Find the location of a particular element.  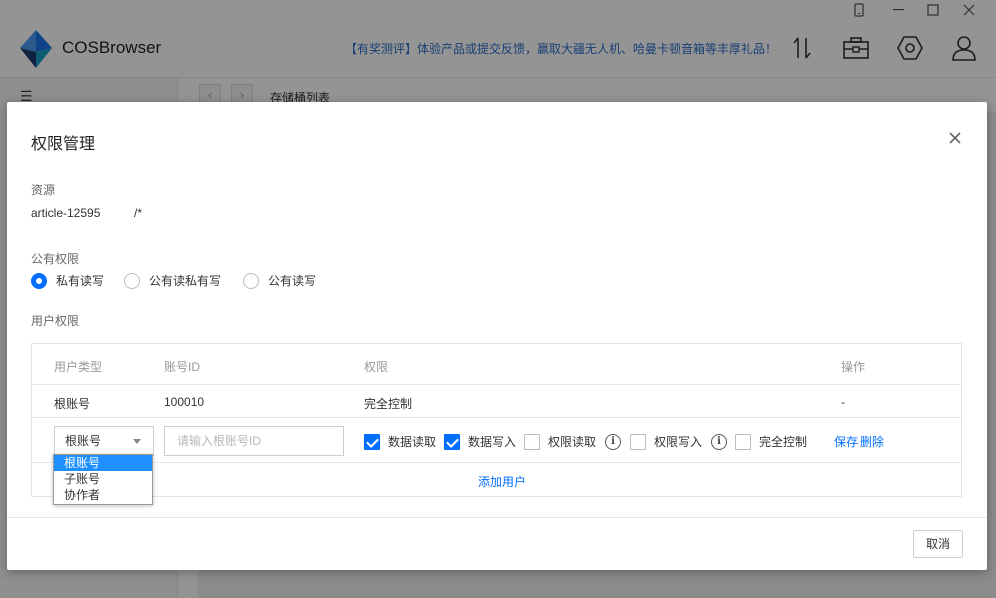

radio-private-rw: 私有读写 is located at coordinates (67, 280).